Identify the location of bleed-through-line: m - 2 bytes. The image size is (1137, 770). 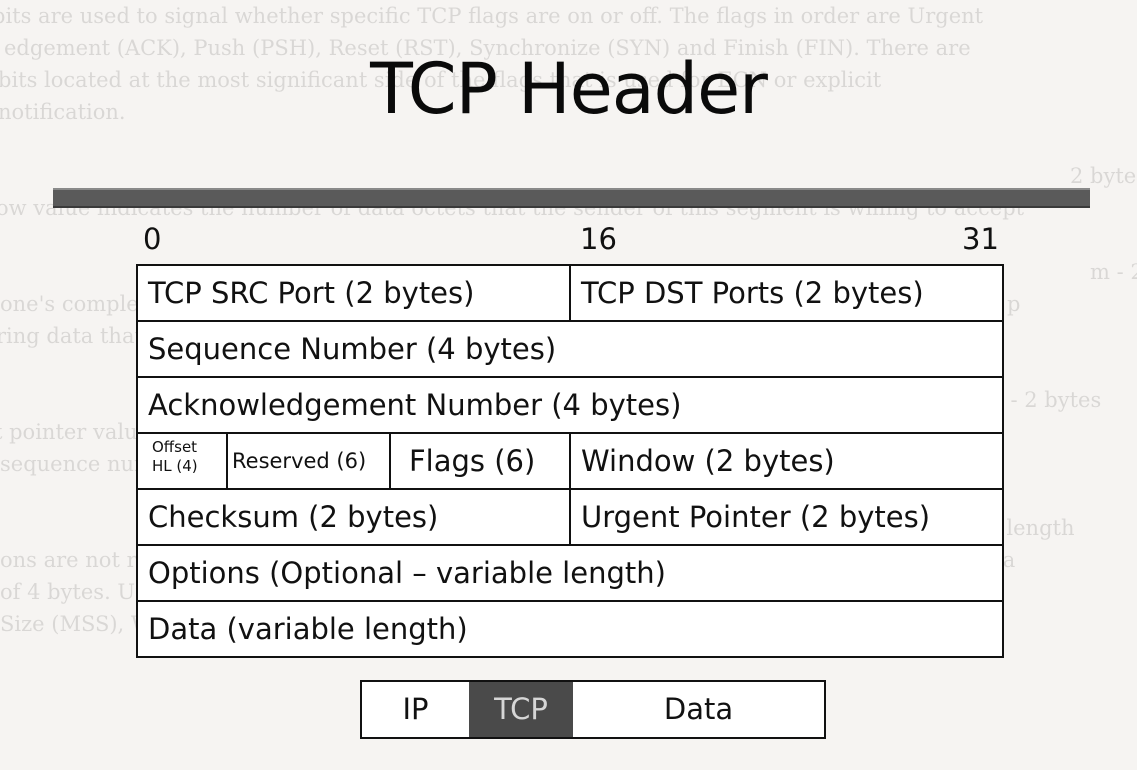
(1113, 272).